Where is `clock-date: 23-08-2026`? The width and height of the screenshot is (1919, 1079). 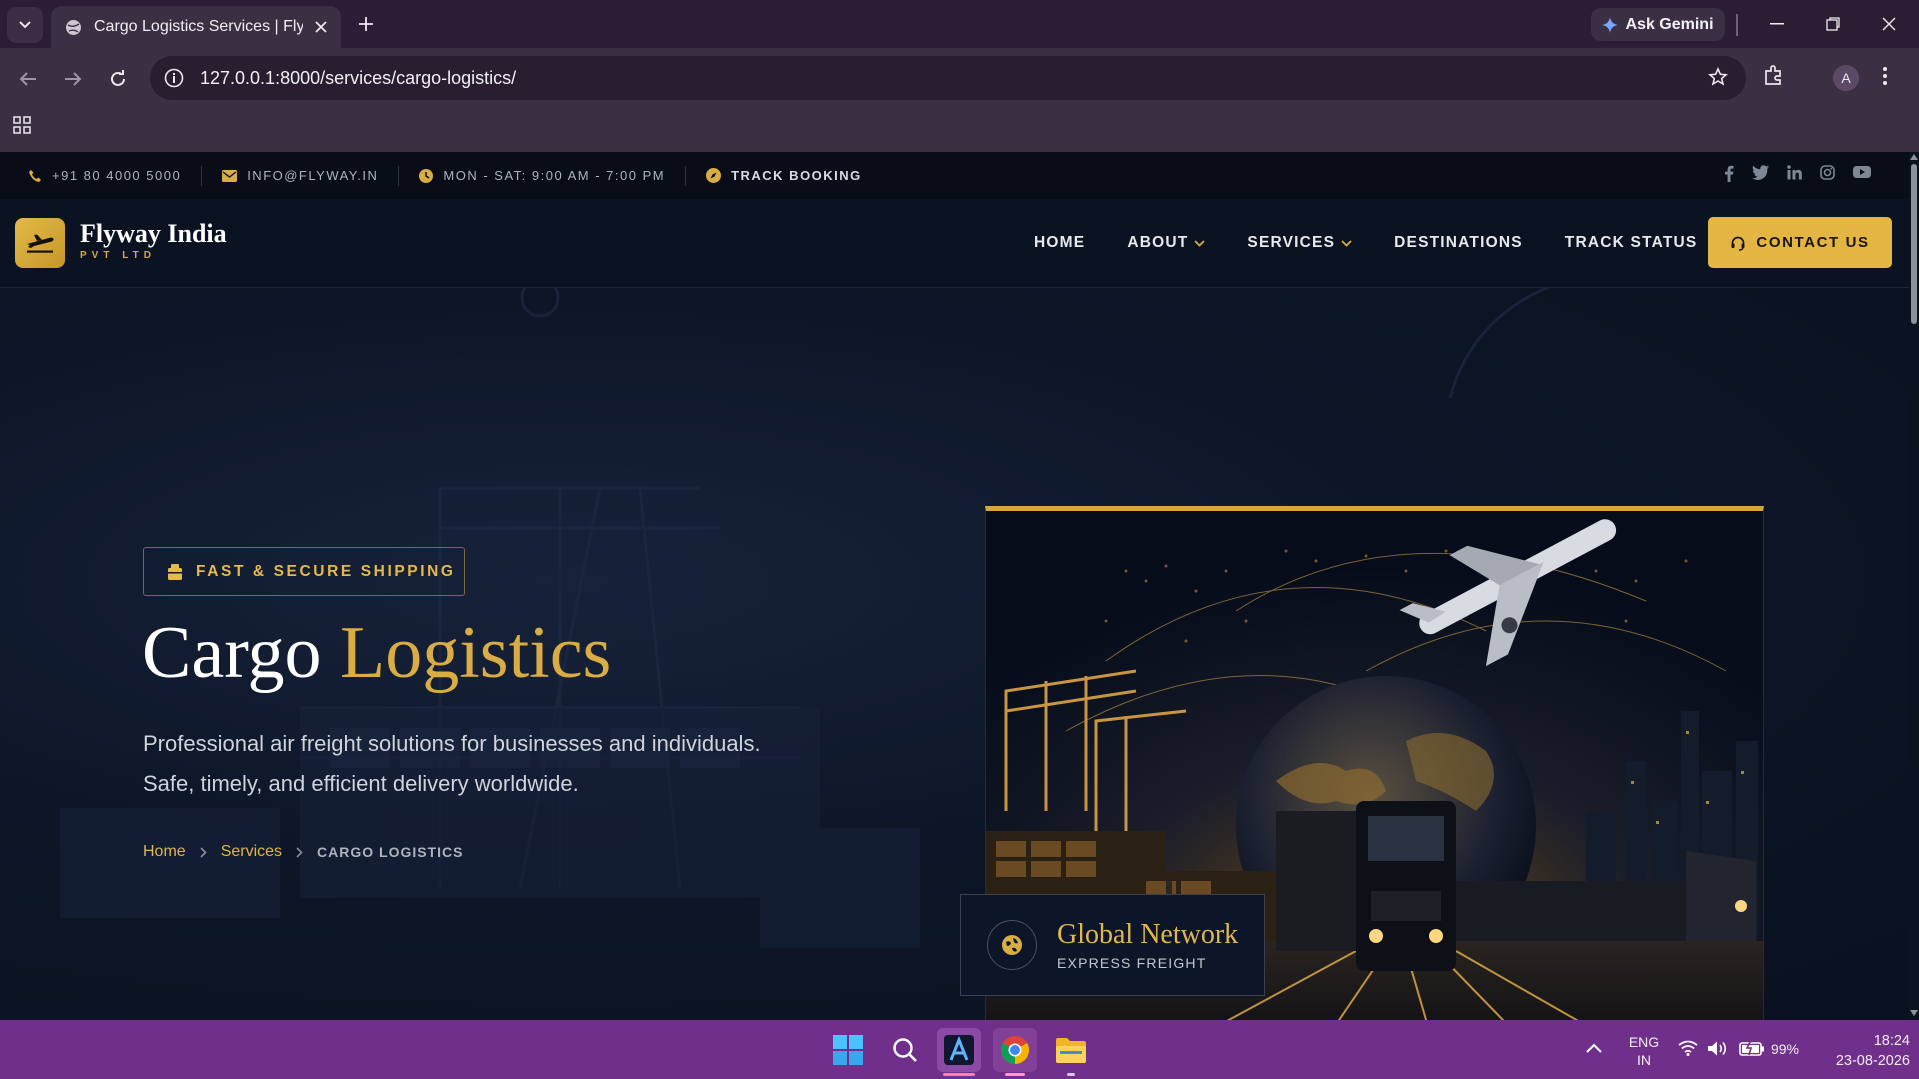
clock-date: 23-08-2026 is located at coordinates (1872, 1061).